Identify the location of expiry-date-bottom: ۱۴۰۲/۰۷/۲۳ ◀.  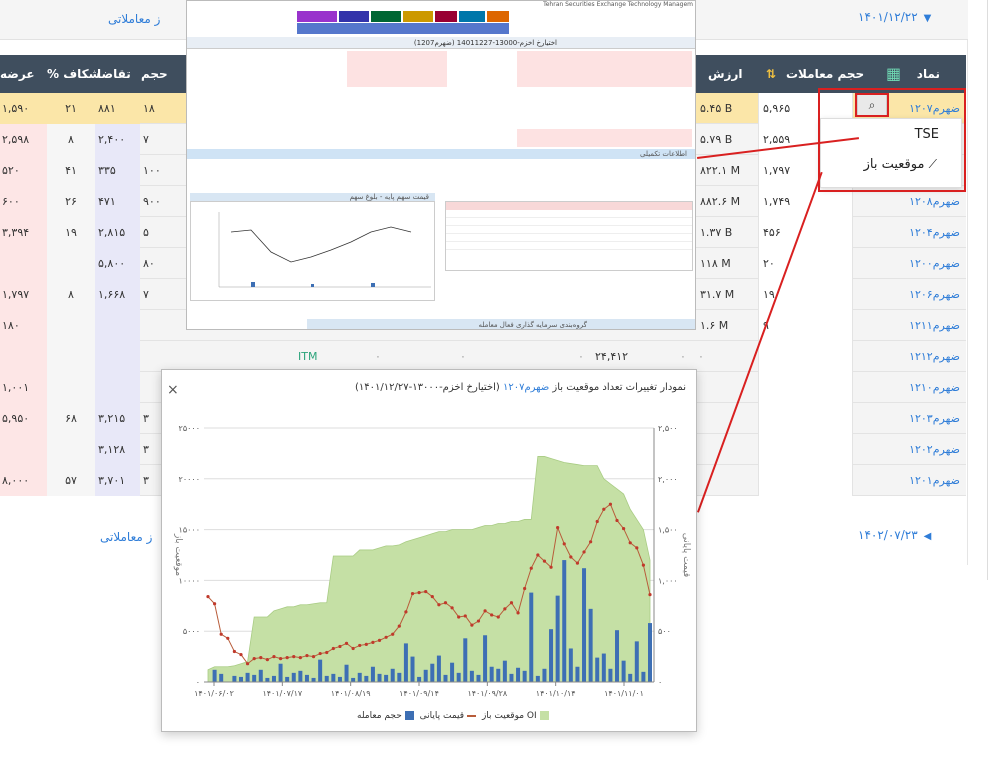
(894, 535).